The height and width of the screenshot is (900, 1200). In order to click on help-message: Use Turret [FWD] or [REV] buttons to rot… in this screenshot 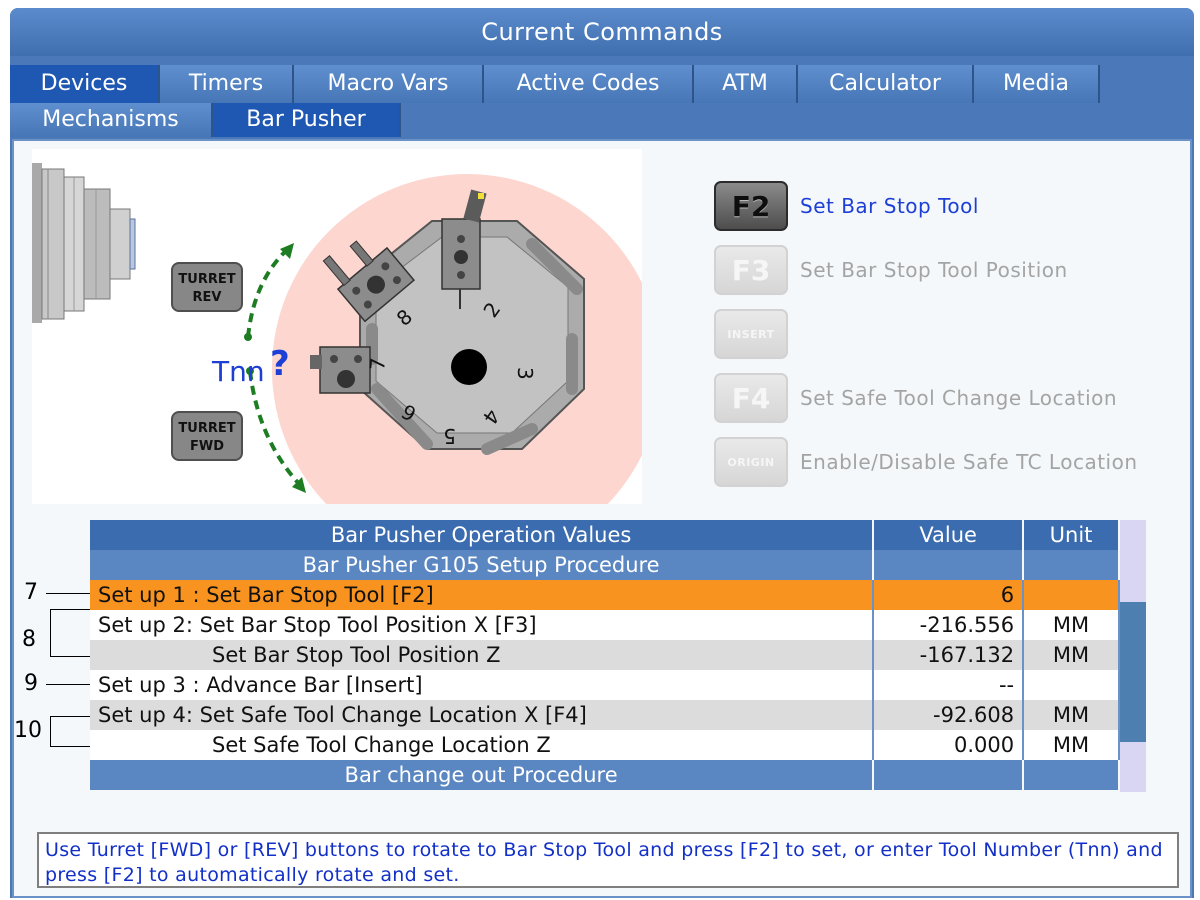, I will do `click(608, 860)`.